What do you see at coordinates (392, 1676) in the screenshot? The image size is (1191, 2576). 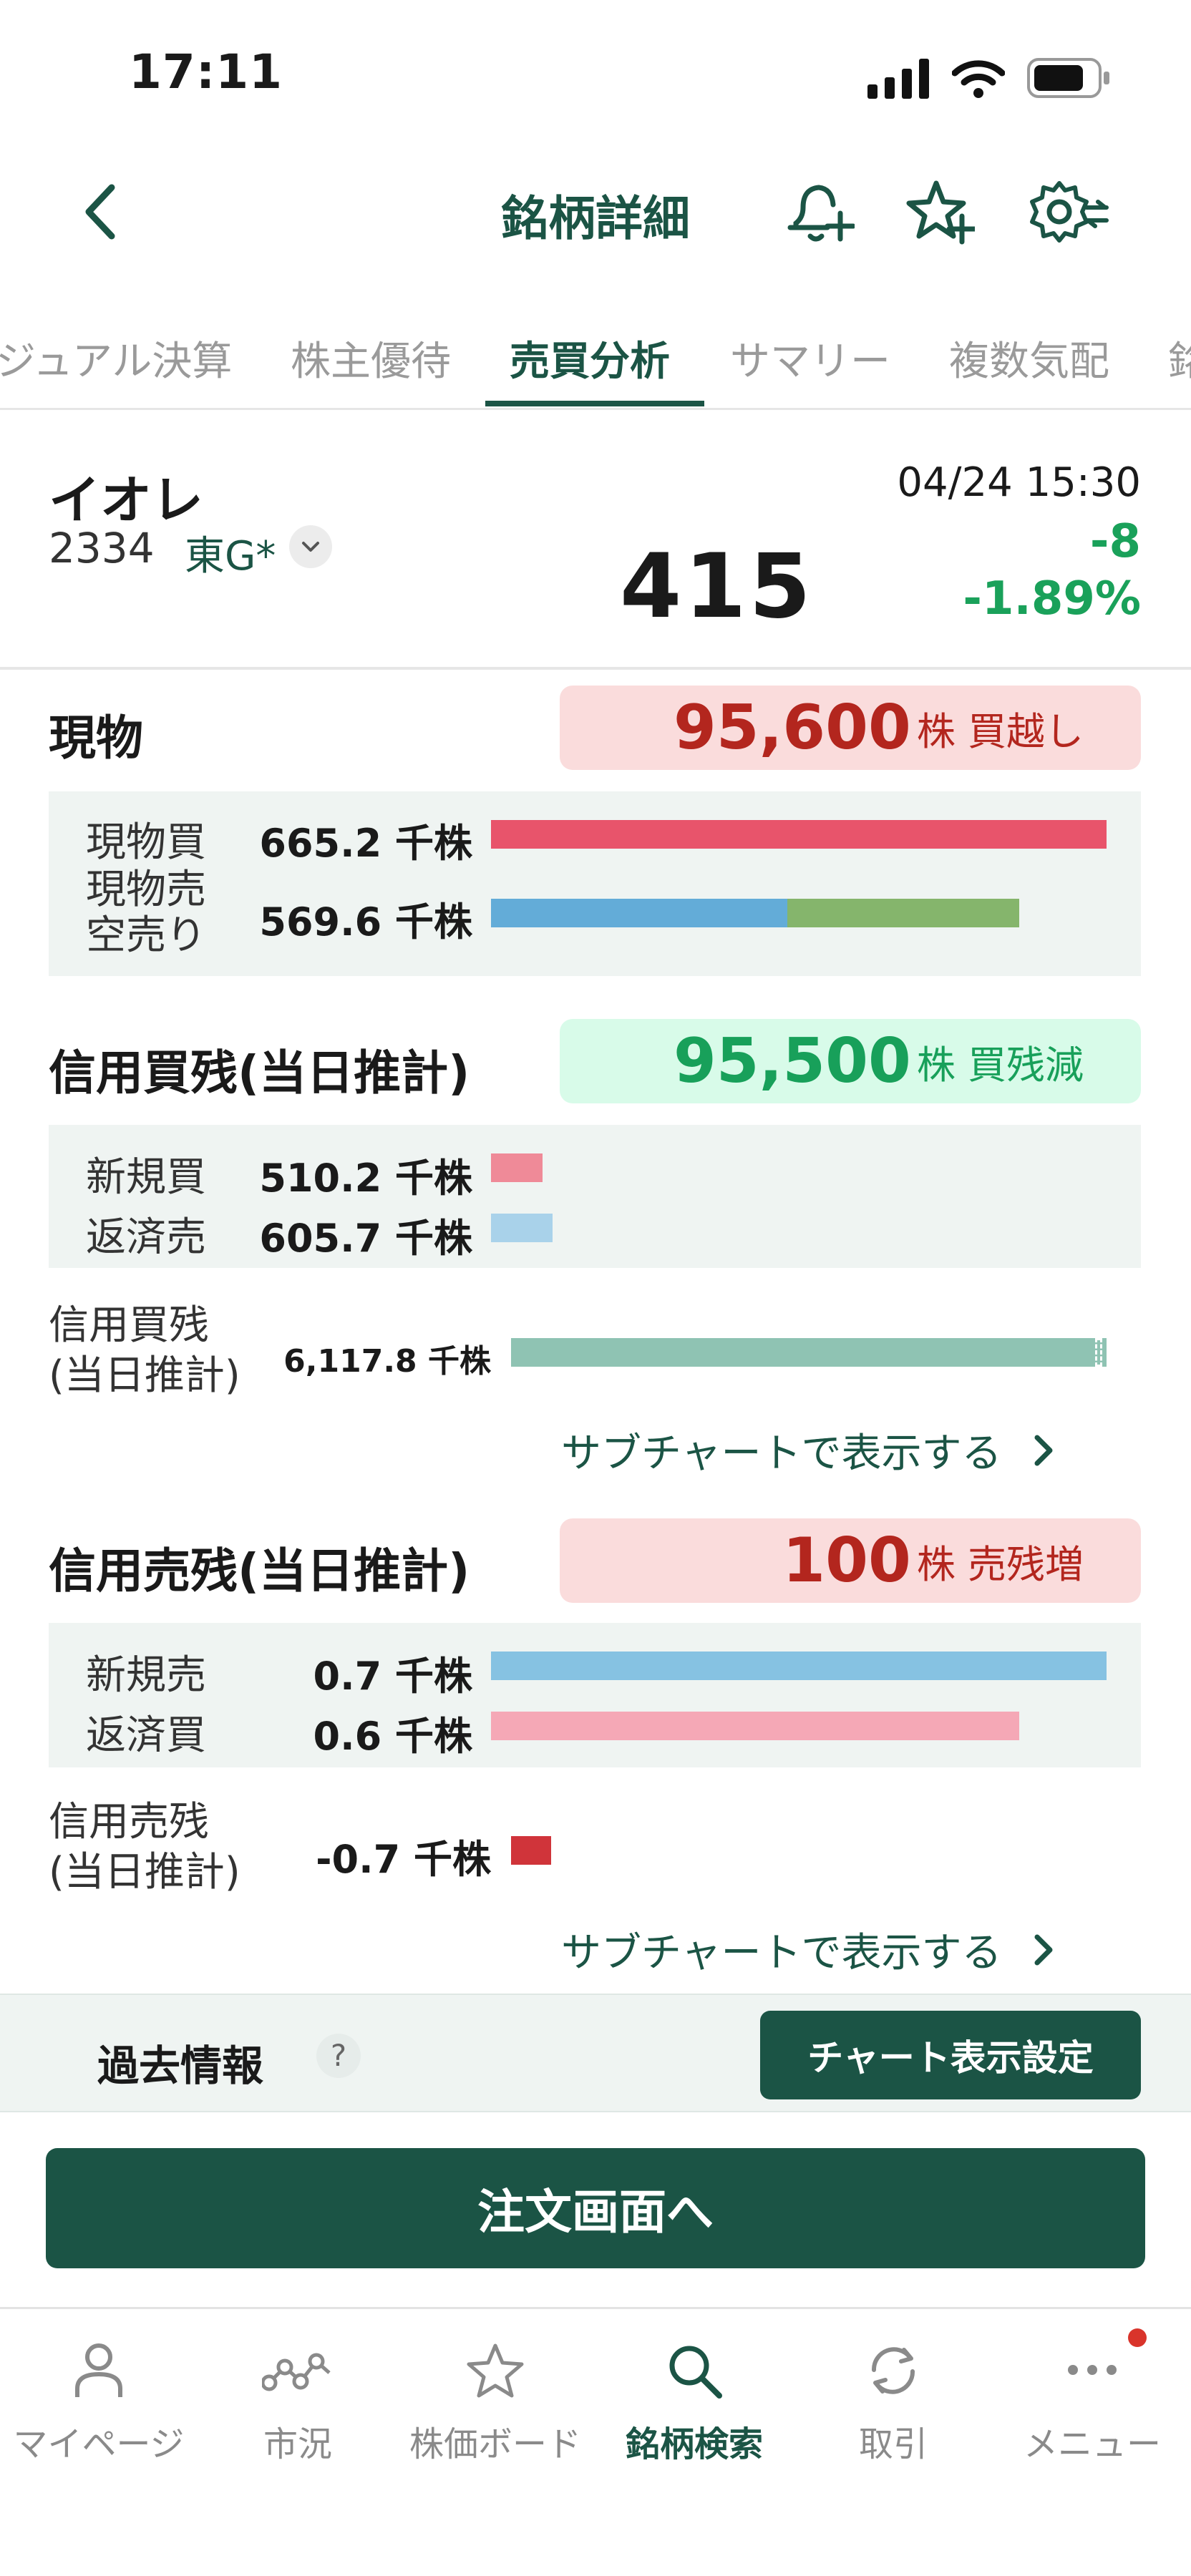 I see `margin-new-sell-value: 0.7 千株` at bounding box center [392, 1676].